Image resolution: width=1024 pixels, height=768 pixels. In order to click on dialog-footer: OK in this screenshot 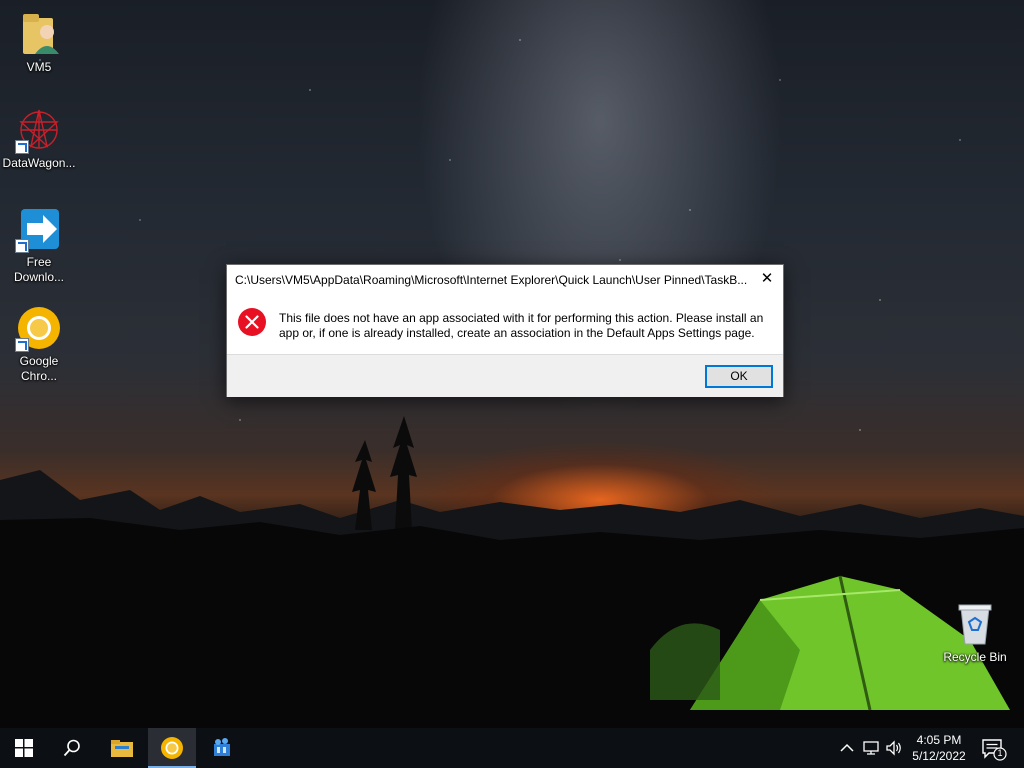, I will do `click(505, 375)`.